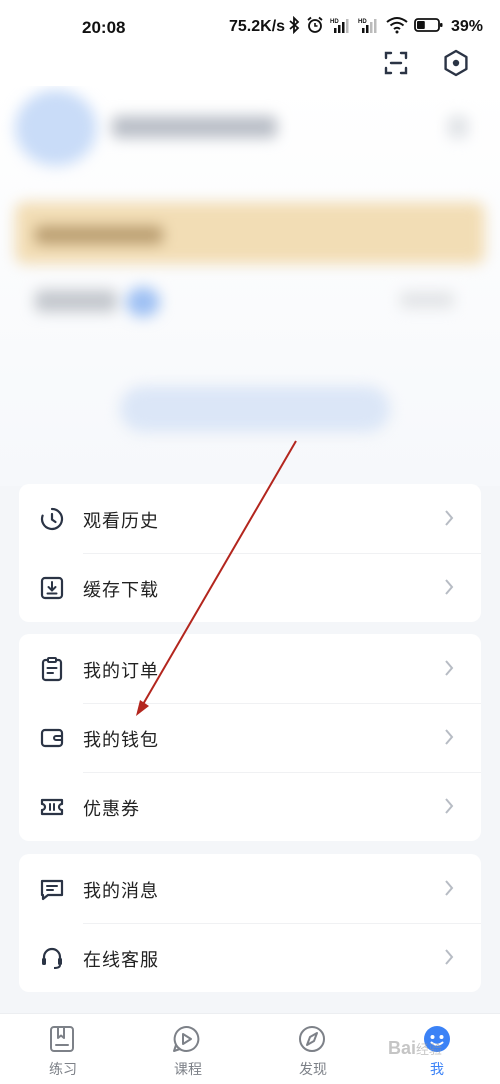  What do you see at coordinates (52, 588) in the screenshot?
I see `download-icon` at bounding box center [52, 588].